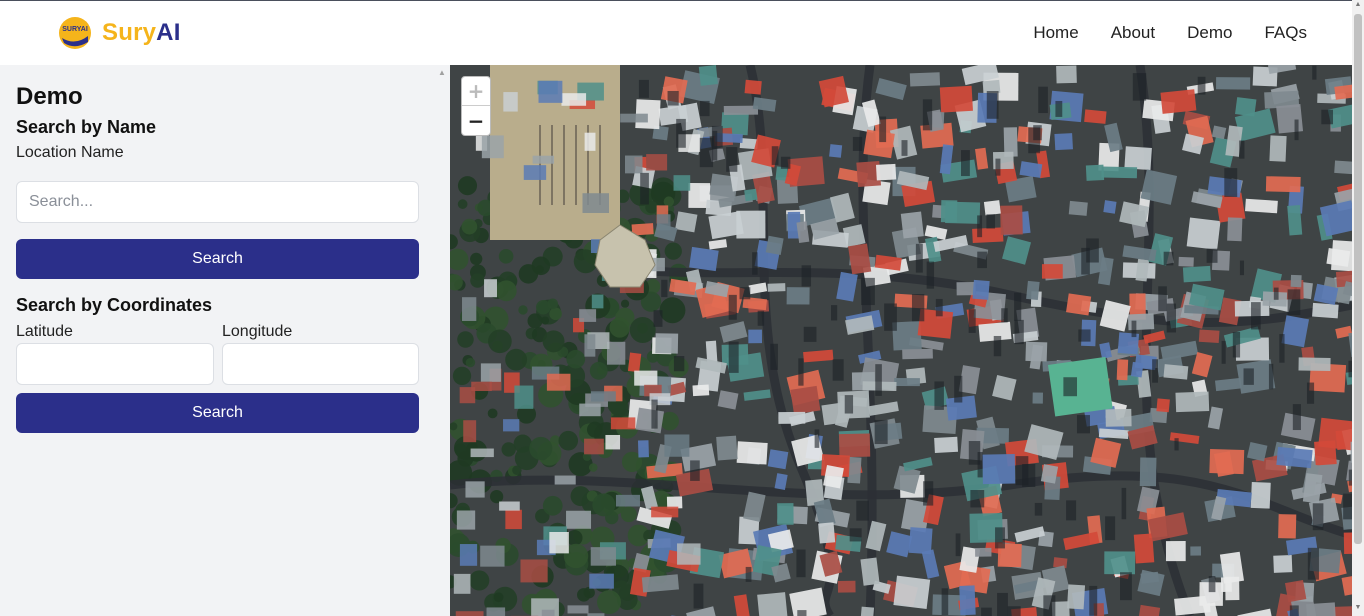  I want to click on nav-link-faqs: FAQs, so click(1285, 33).